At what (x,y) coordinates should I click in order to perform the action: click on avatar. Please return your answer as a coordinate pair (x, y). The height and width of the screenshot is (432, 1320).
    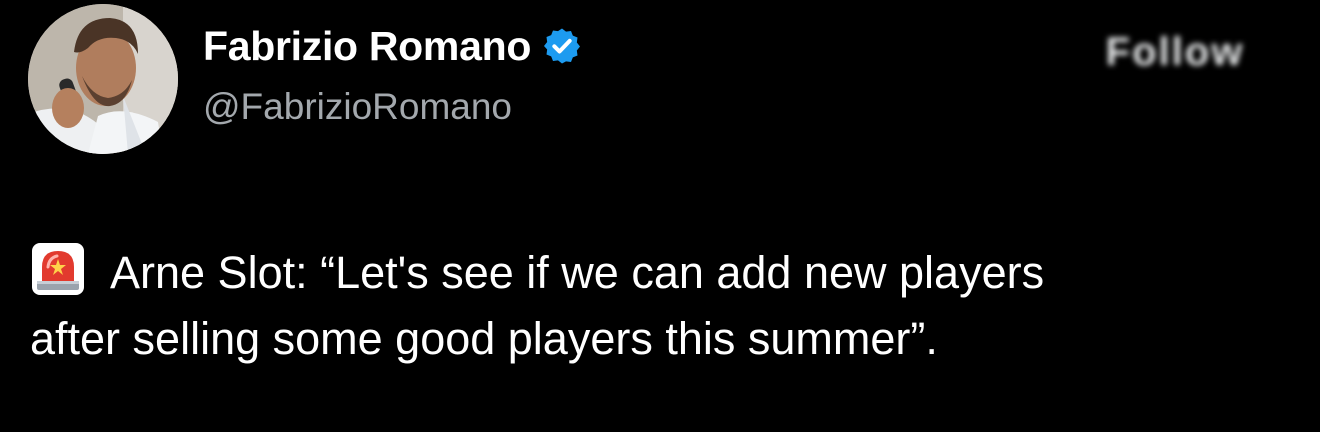
    Looking at the image, I should click on (103, 79).